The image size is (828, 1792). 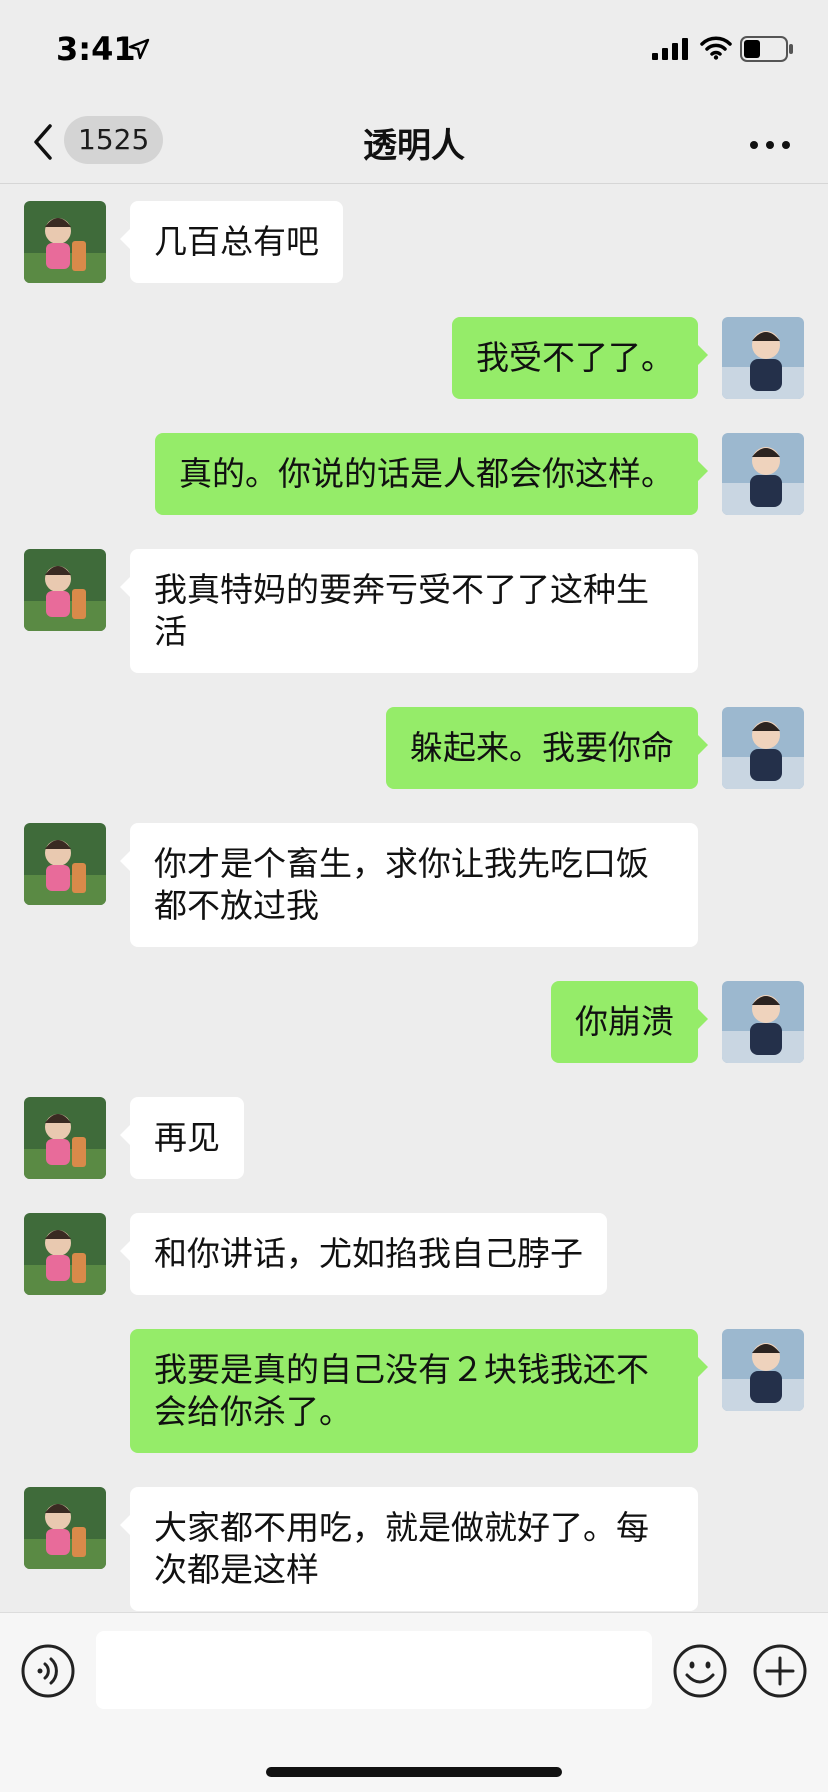 I want to click on home-indicator, so click(x=414, y=1772).